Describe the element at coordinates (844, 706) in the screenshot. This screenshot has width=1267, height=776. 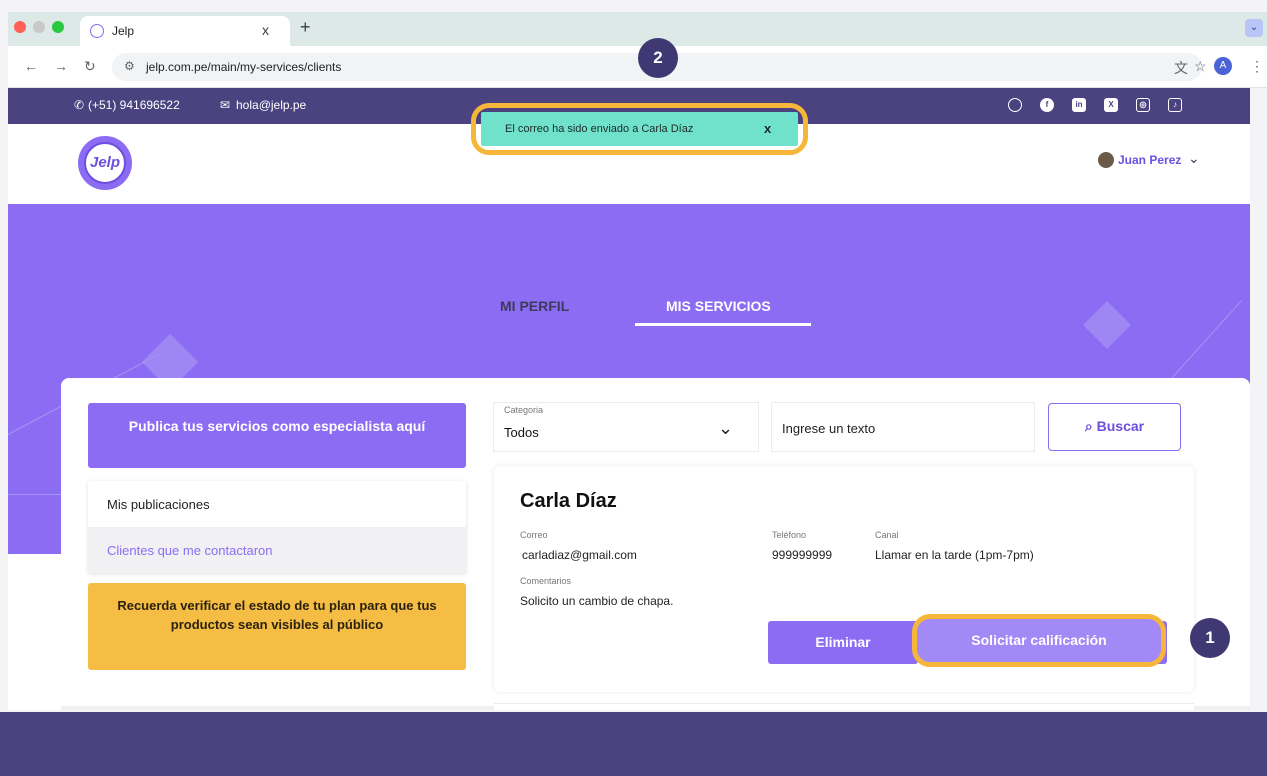
I see `next-client-card` at that location.